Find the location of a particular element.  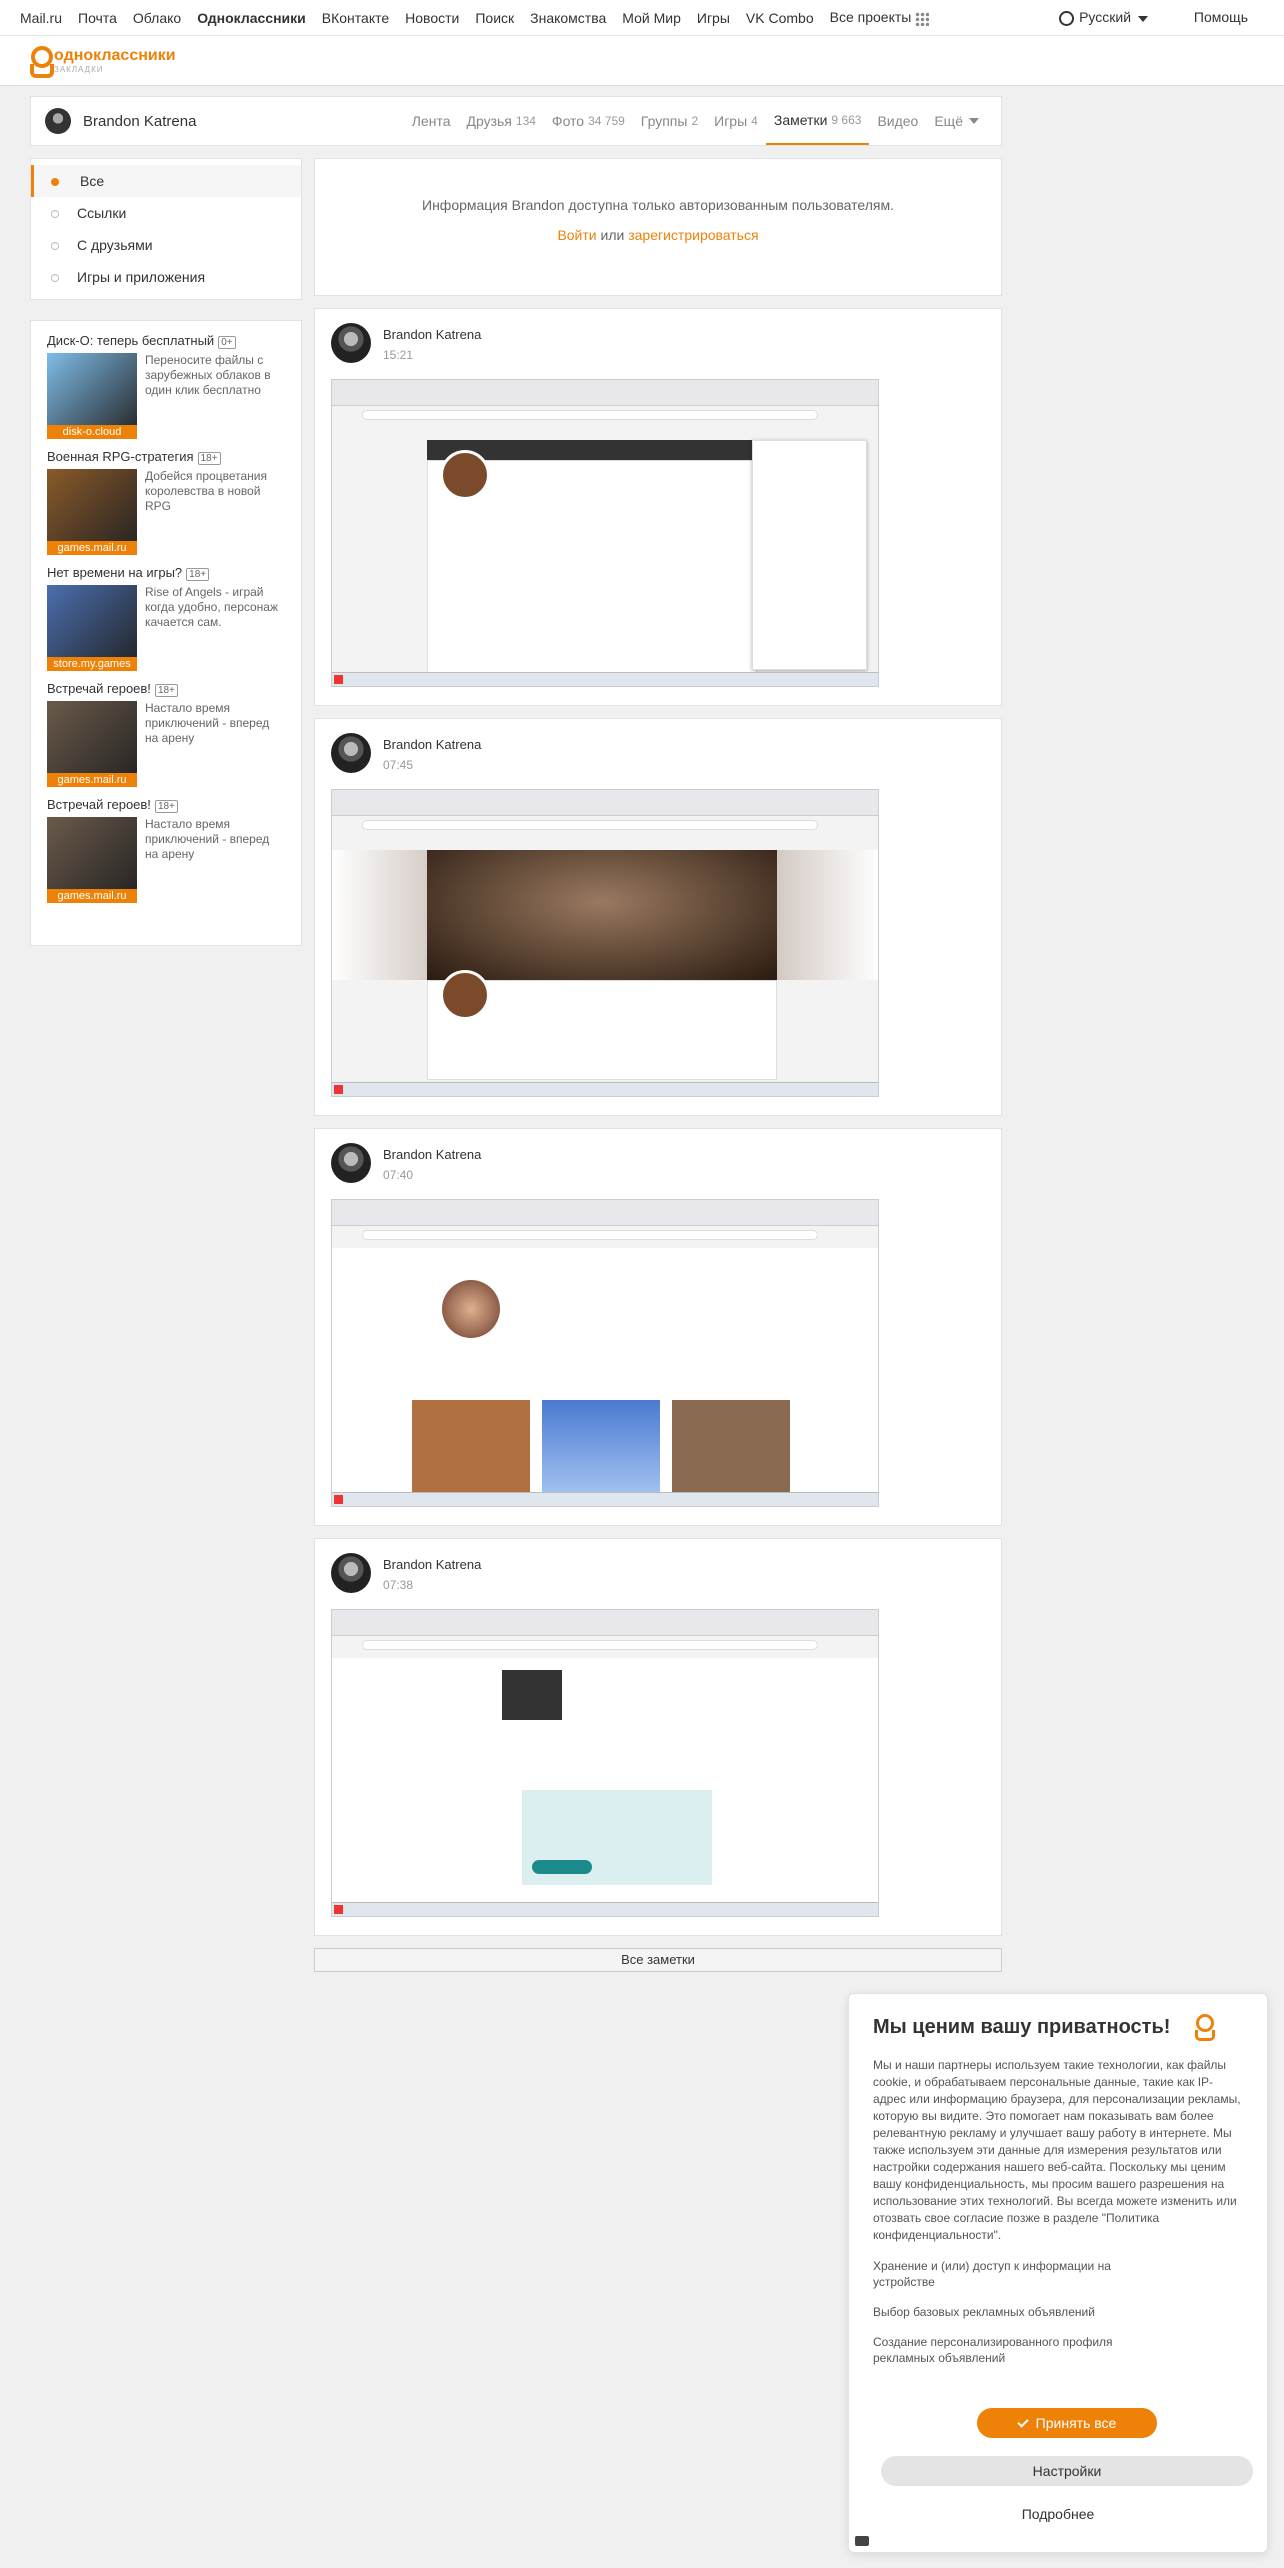

tab-feed: Лента is located at coordinates (431, 121).